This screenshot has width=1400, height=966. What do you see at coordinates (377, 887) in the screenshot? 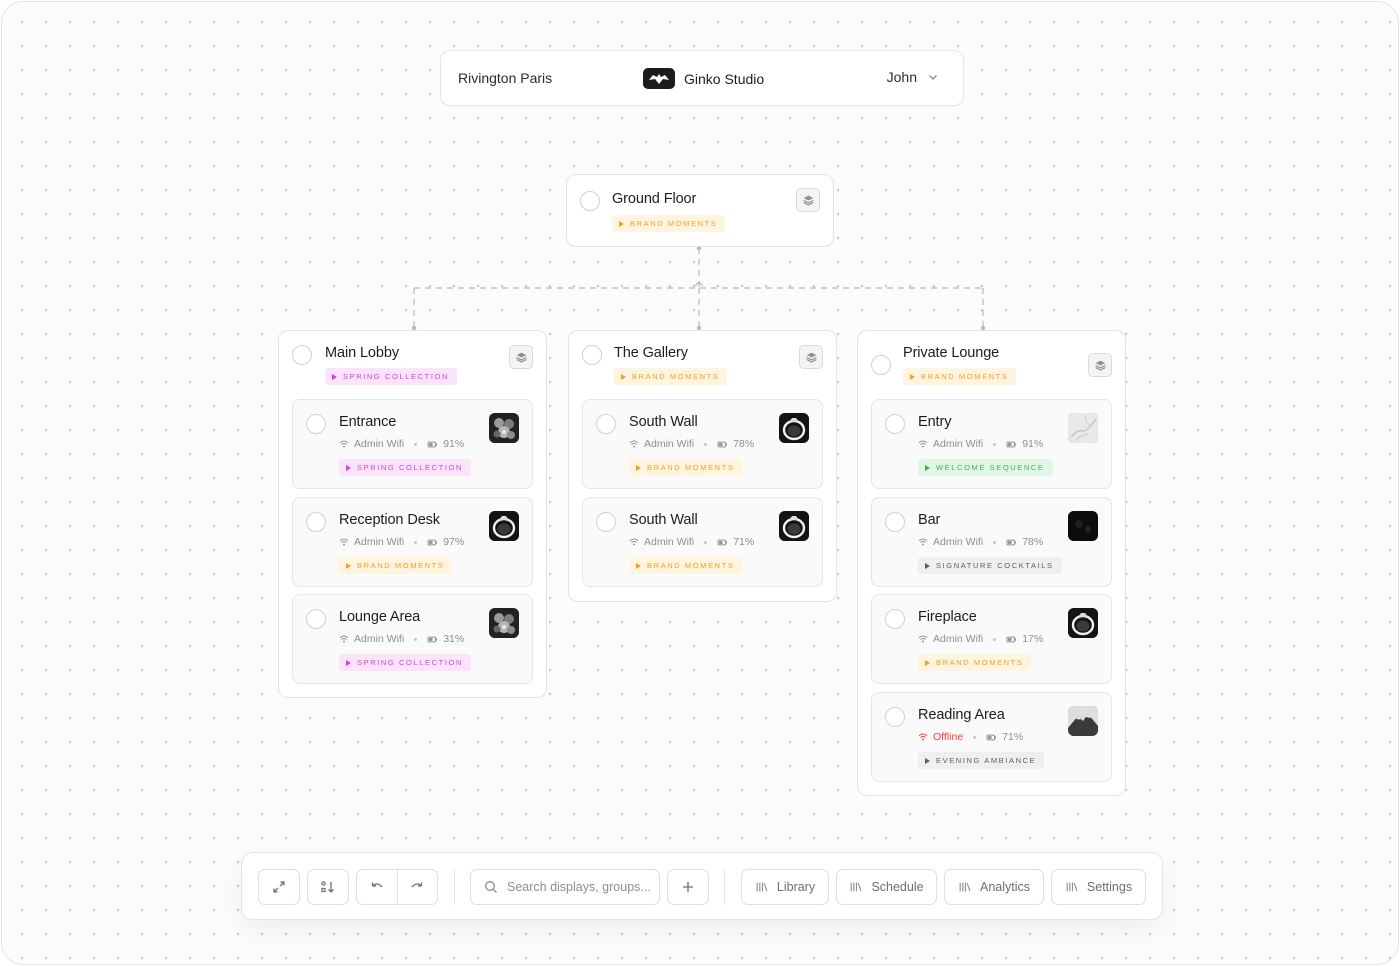
I see `undo-button` at bounding box center [377, 887].